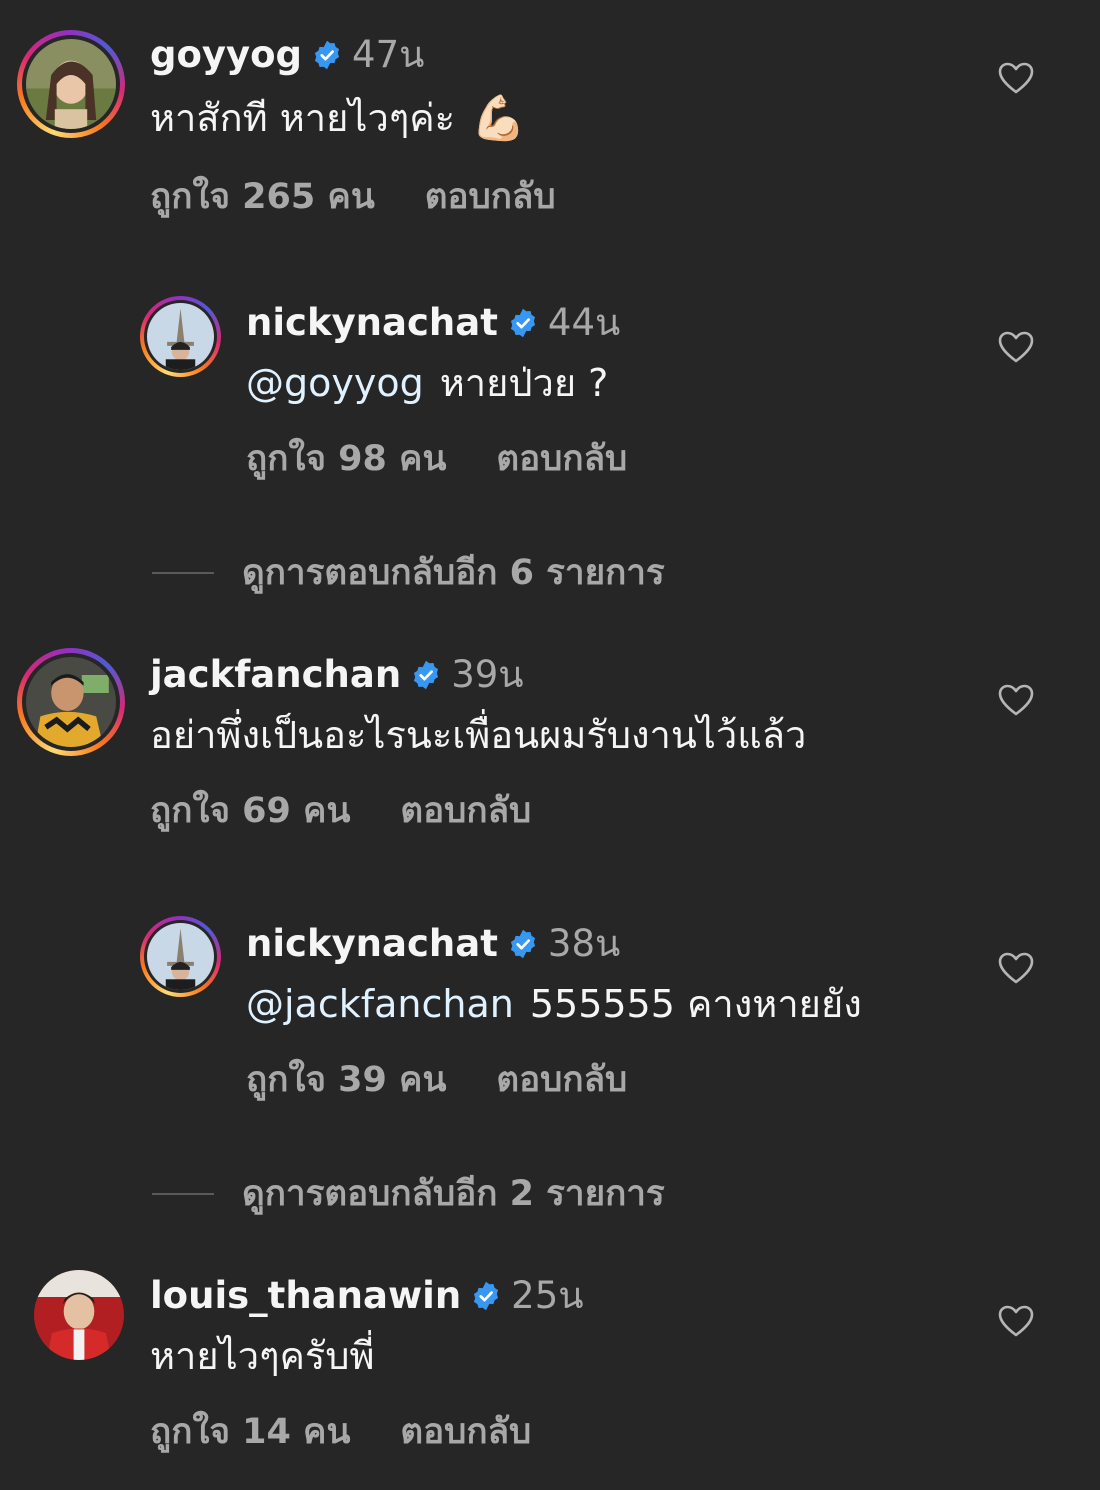  Describe the element at coordinates (453, 1194) in the screenshot. I see `more-replies-label: ดูการตอบกลับอีก 2 รายการ` at that location.